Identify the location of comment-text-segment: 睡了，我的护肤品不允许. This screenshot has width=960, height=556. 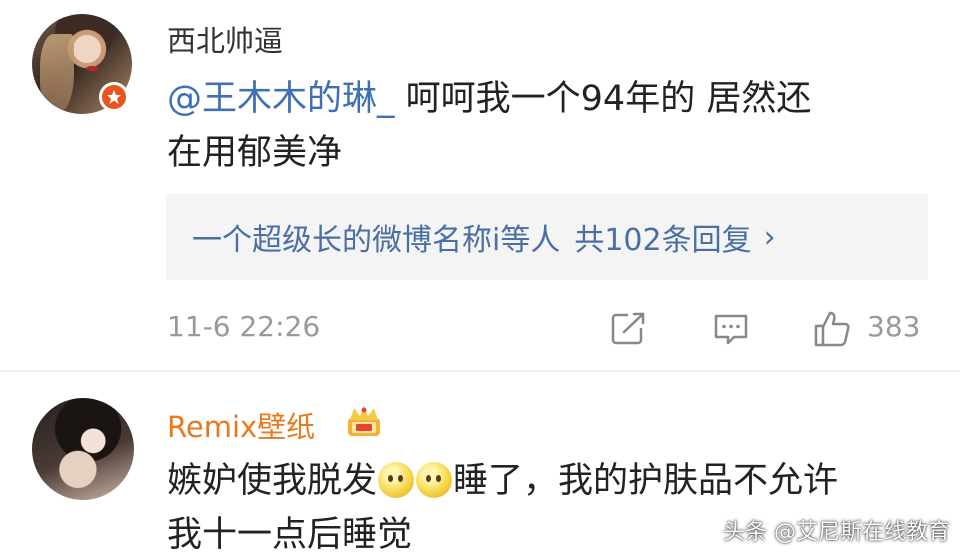
(646, 481).